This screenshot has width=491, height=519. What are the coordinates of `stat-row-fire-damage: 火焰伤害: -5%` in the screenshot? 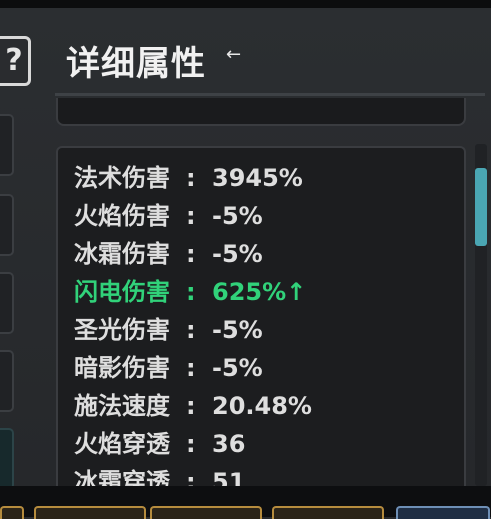 It's located at (168, 216).